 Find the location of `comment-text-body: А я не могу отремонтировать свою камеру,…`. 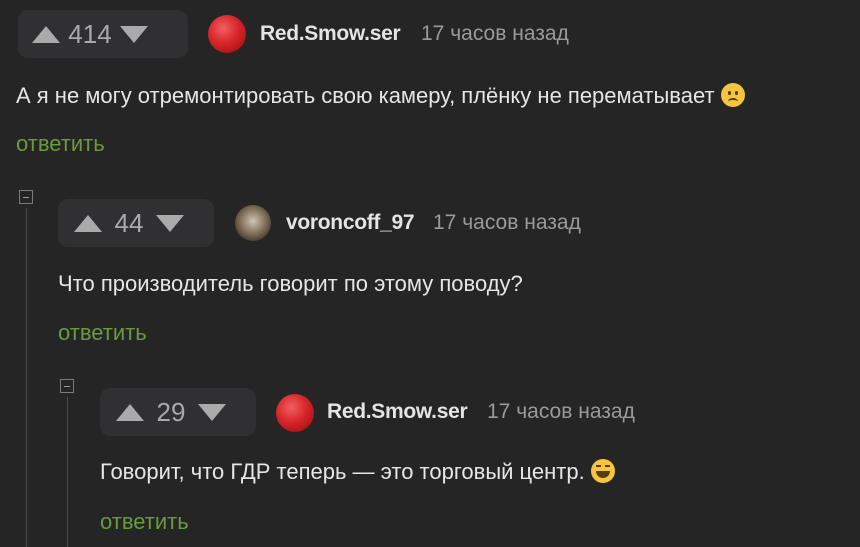

comment-text-body: А я не могу отремонтировать свою камеру,… is located at coordinates (365, 95).